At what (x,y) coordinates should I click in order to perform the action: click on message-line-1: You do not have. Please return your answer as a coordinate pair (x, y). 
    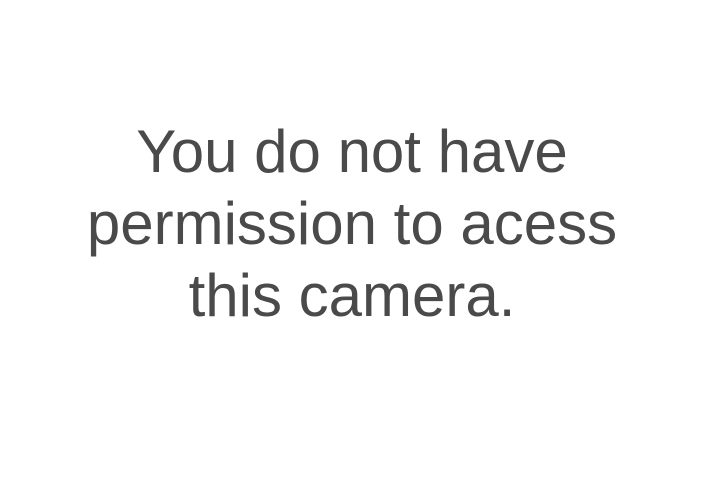
    Looking at the image, I should click on (352, 151).